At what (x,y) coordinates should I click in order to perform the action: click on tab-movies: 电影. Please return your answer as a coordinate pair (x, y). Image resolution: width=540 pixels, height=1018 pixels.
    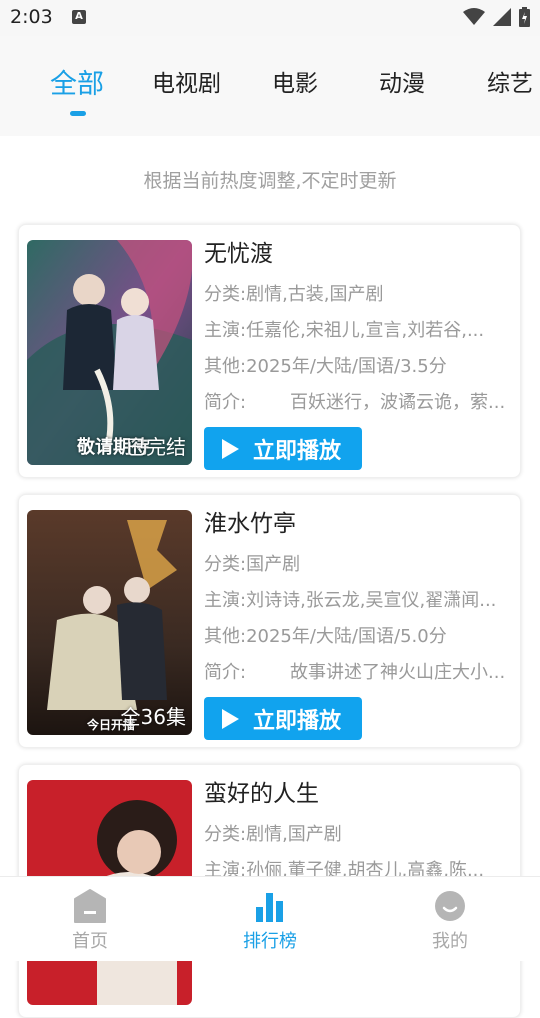
    Looking at the image, I should click on (295, 81).